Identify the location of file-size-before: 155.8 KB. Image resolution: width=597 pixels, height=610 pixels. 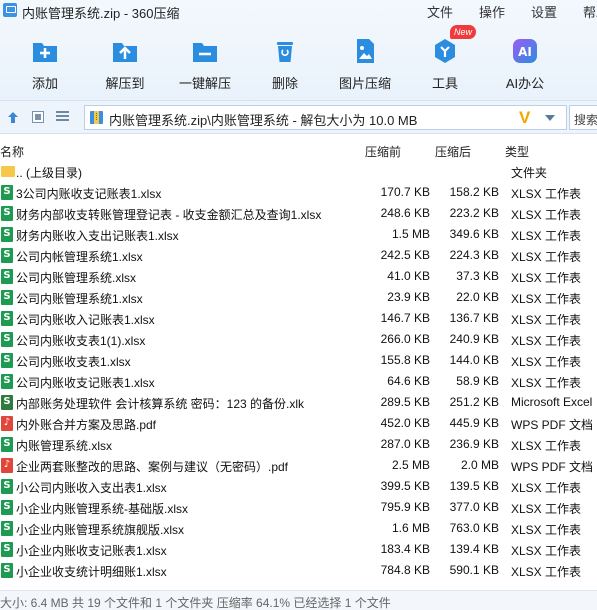
(405, 360).